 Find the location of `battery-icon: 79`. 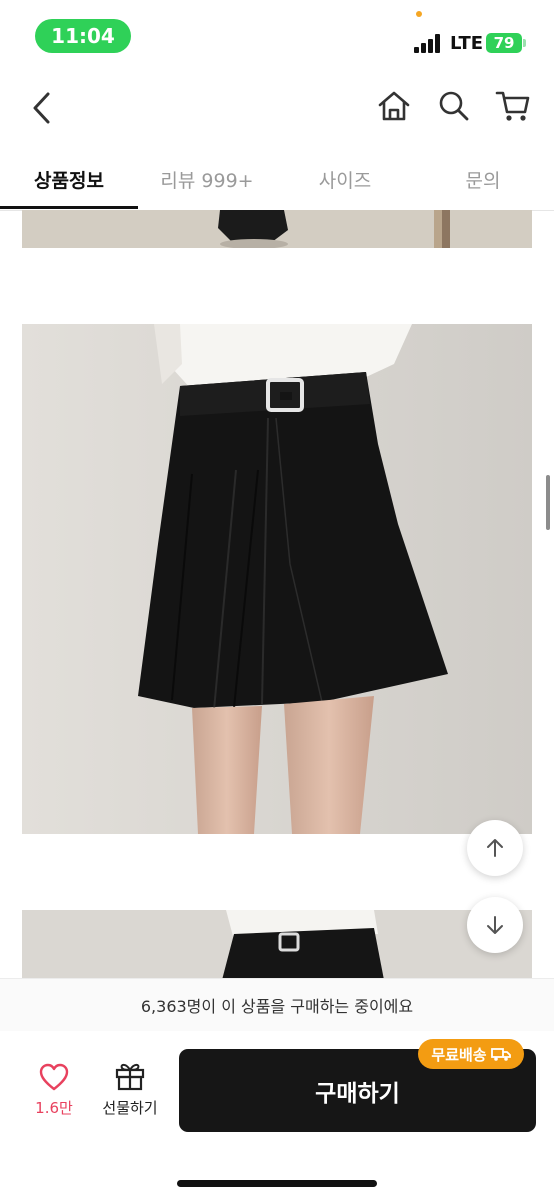

battery-icon: 79 is located at coordinates (504, 43).